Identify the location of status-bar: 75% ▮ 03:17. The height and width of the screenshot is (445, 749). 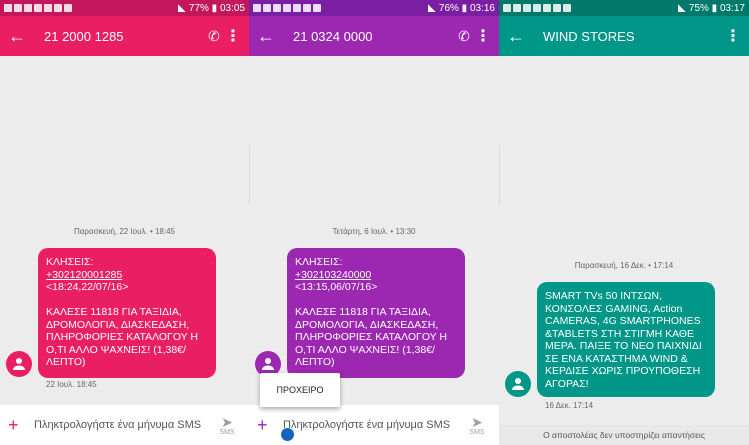
(624, 8).